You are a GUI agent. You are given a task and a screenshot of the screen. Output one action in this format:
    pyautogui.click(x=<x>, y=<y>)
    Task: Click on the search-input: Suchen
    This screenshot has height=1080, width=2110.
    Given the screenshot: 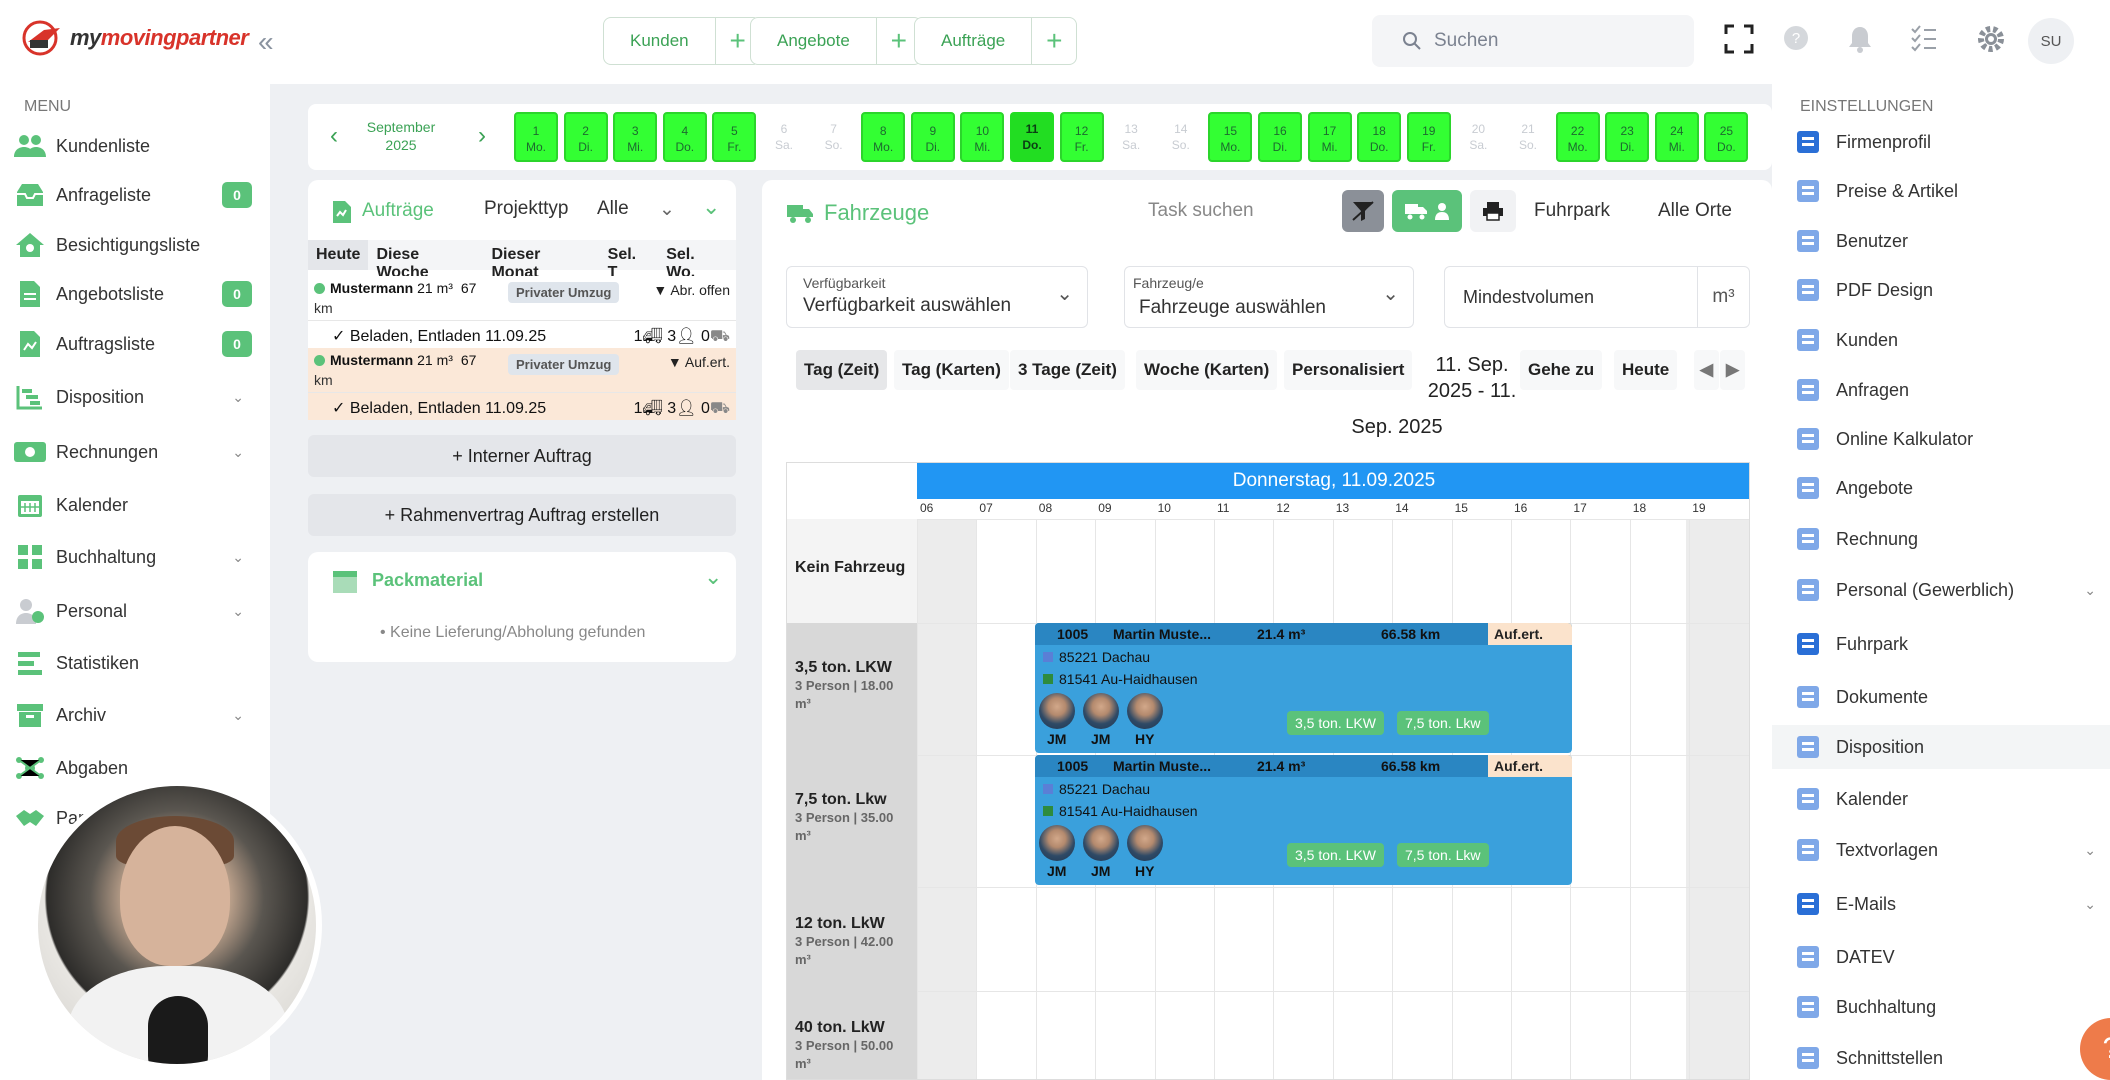 What is the action you would take?
    pyautogui.click(x=1533, y=41)
    